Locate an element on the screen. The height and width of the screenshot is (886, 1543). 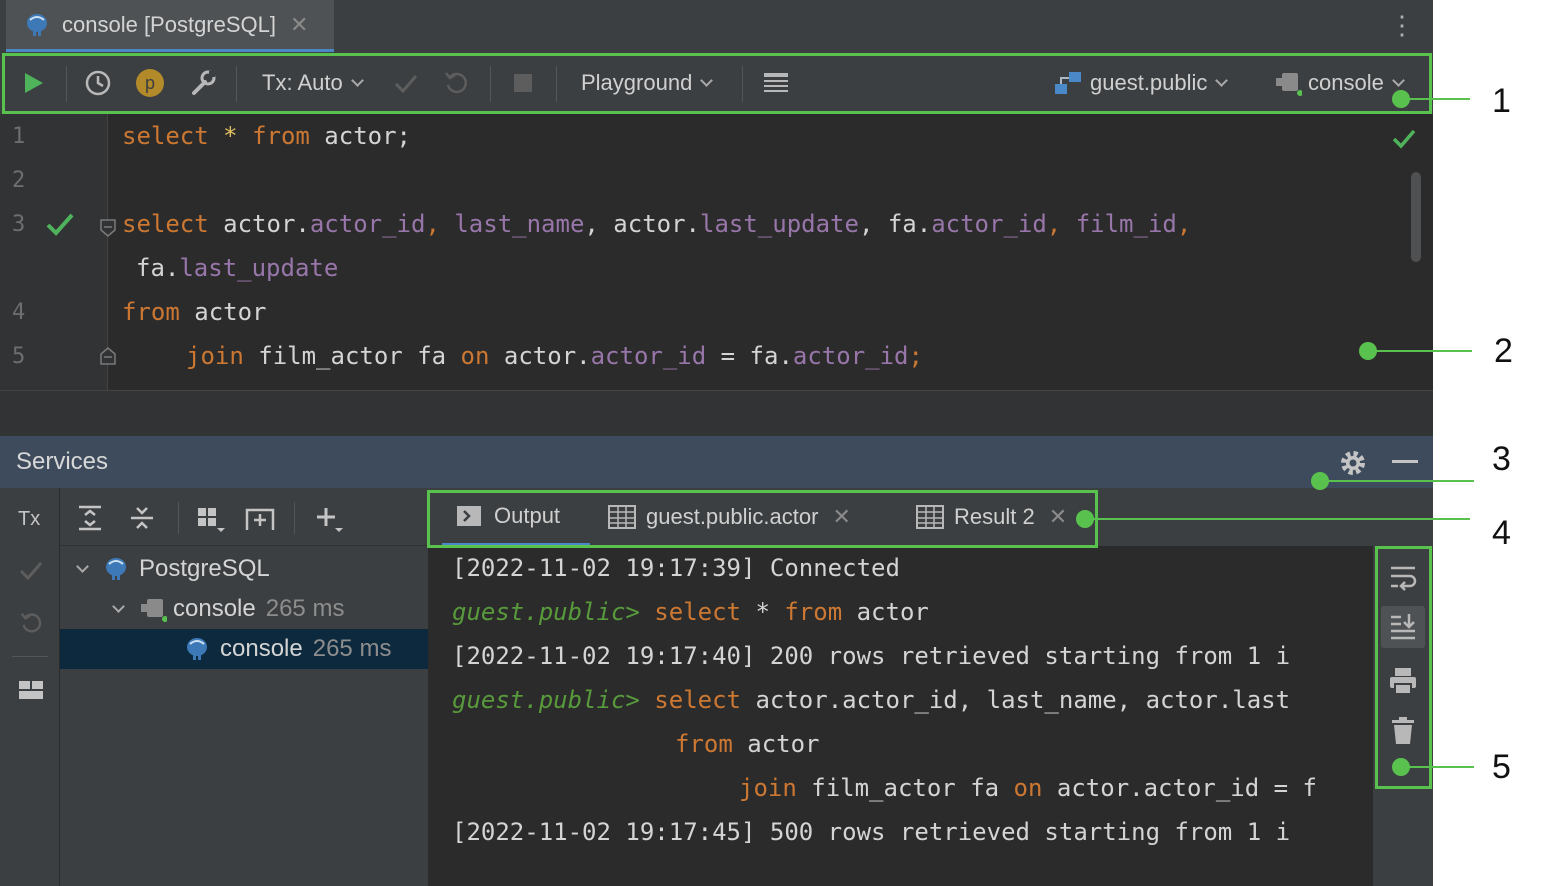
executed-checkmark-icon is located at coordinates (60, 224).